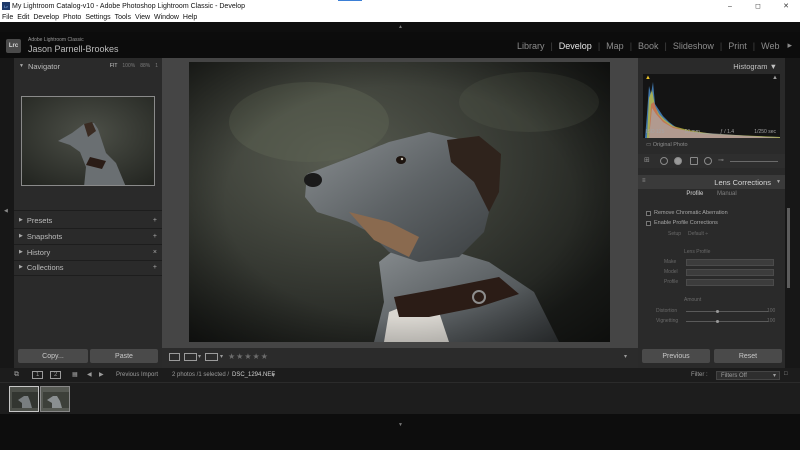 The image size is (800, 450). What do you see at coordinates (248, 356) in the screenshot?
I see `rating-stars: ★★★★★` at bounding box center [248, 356].